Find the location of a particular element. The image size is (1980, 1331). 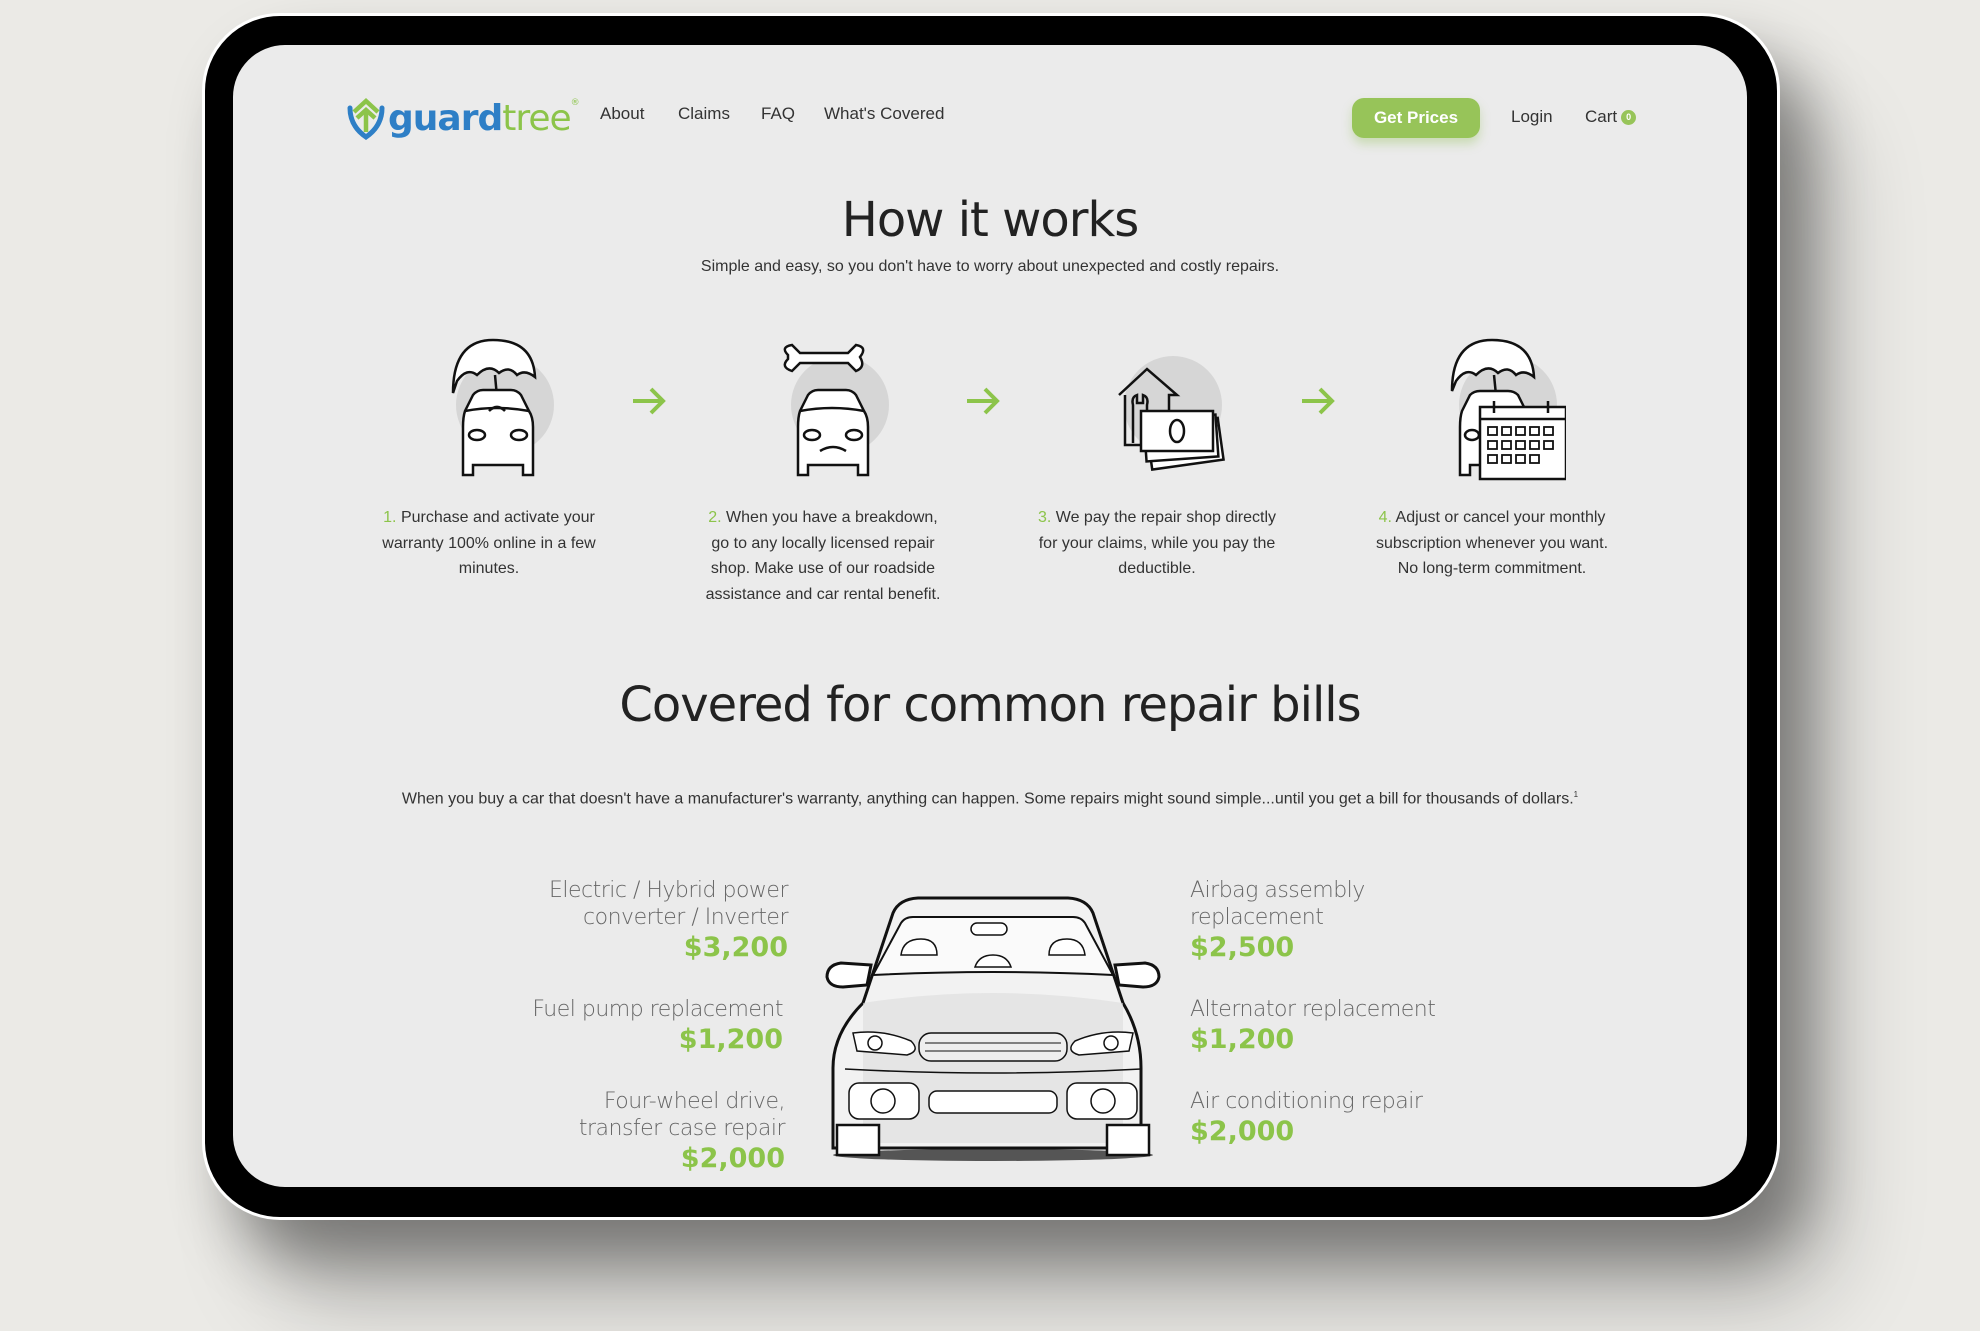

get-prices-button: Get Prices is located at coordinates (1416, 118).